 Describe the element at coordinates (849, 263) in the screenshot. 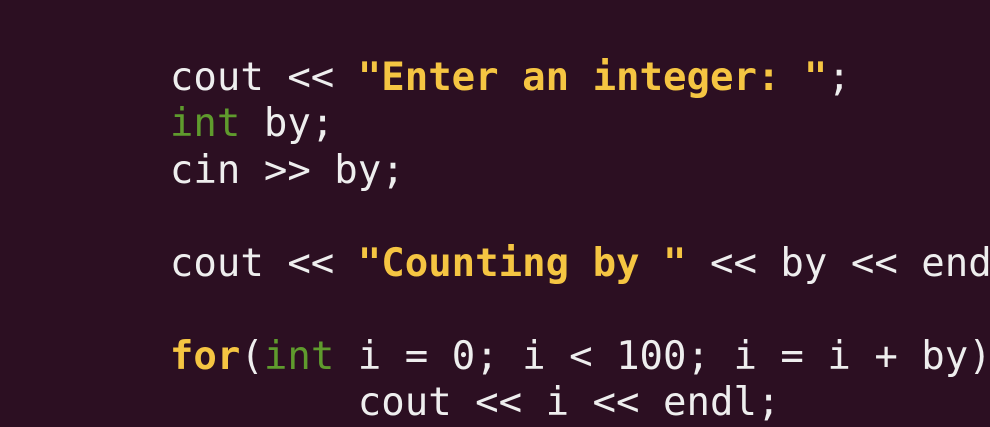

I see `code-token: << by << endl;` at that location.